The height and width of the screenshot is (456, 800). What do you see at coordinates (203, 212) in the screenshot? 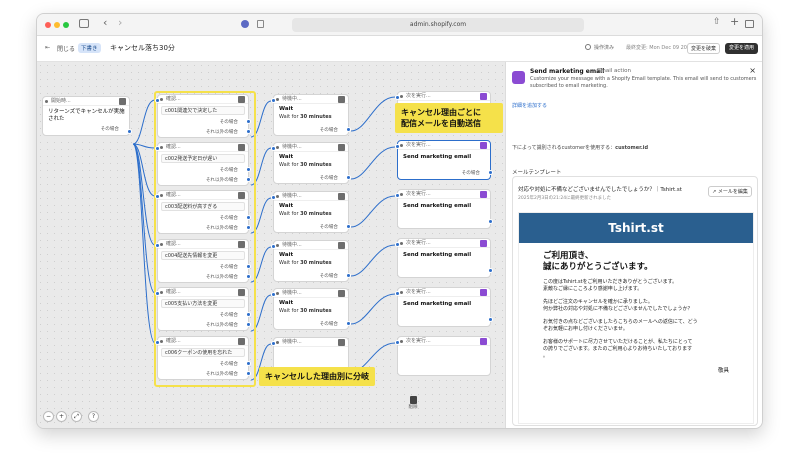
I see `condition-node: 確認... c003配送料が高すぎる その場合 それ以外の場合` at bounding box center [203, 212].